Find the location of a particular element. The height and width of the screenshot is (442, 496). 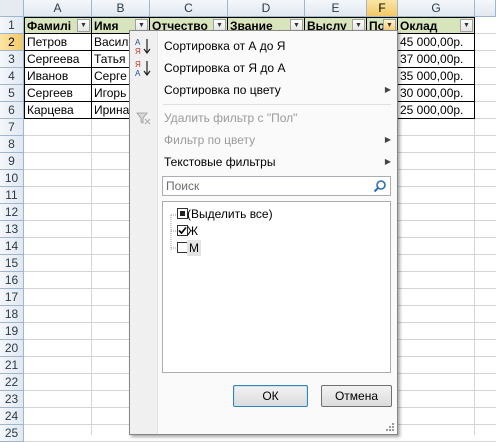

filter-by-color-item: Фильтр по цвету ▶ is located at coordinates (263, 140).